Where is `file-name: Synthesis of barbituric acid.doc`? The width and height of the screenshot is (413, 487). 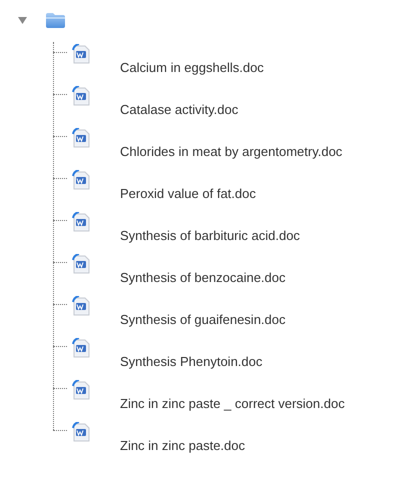 file-name: Synthesis of barbituric acid.doc is located at coordinates (210, 240).